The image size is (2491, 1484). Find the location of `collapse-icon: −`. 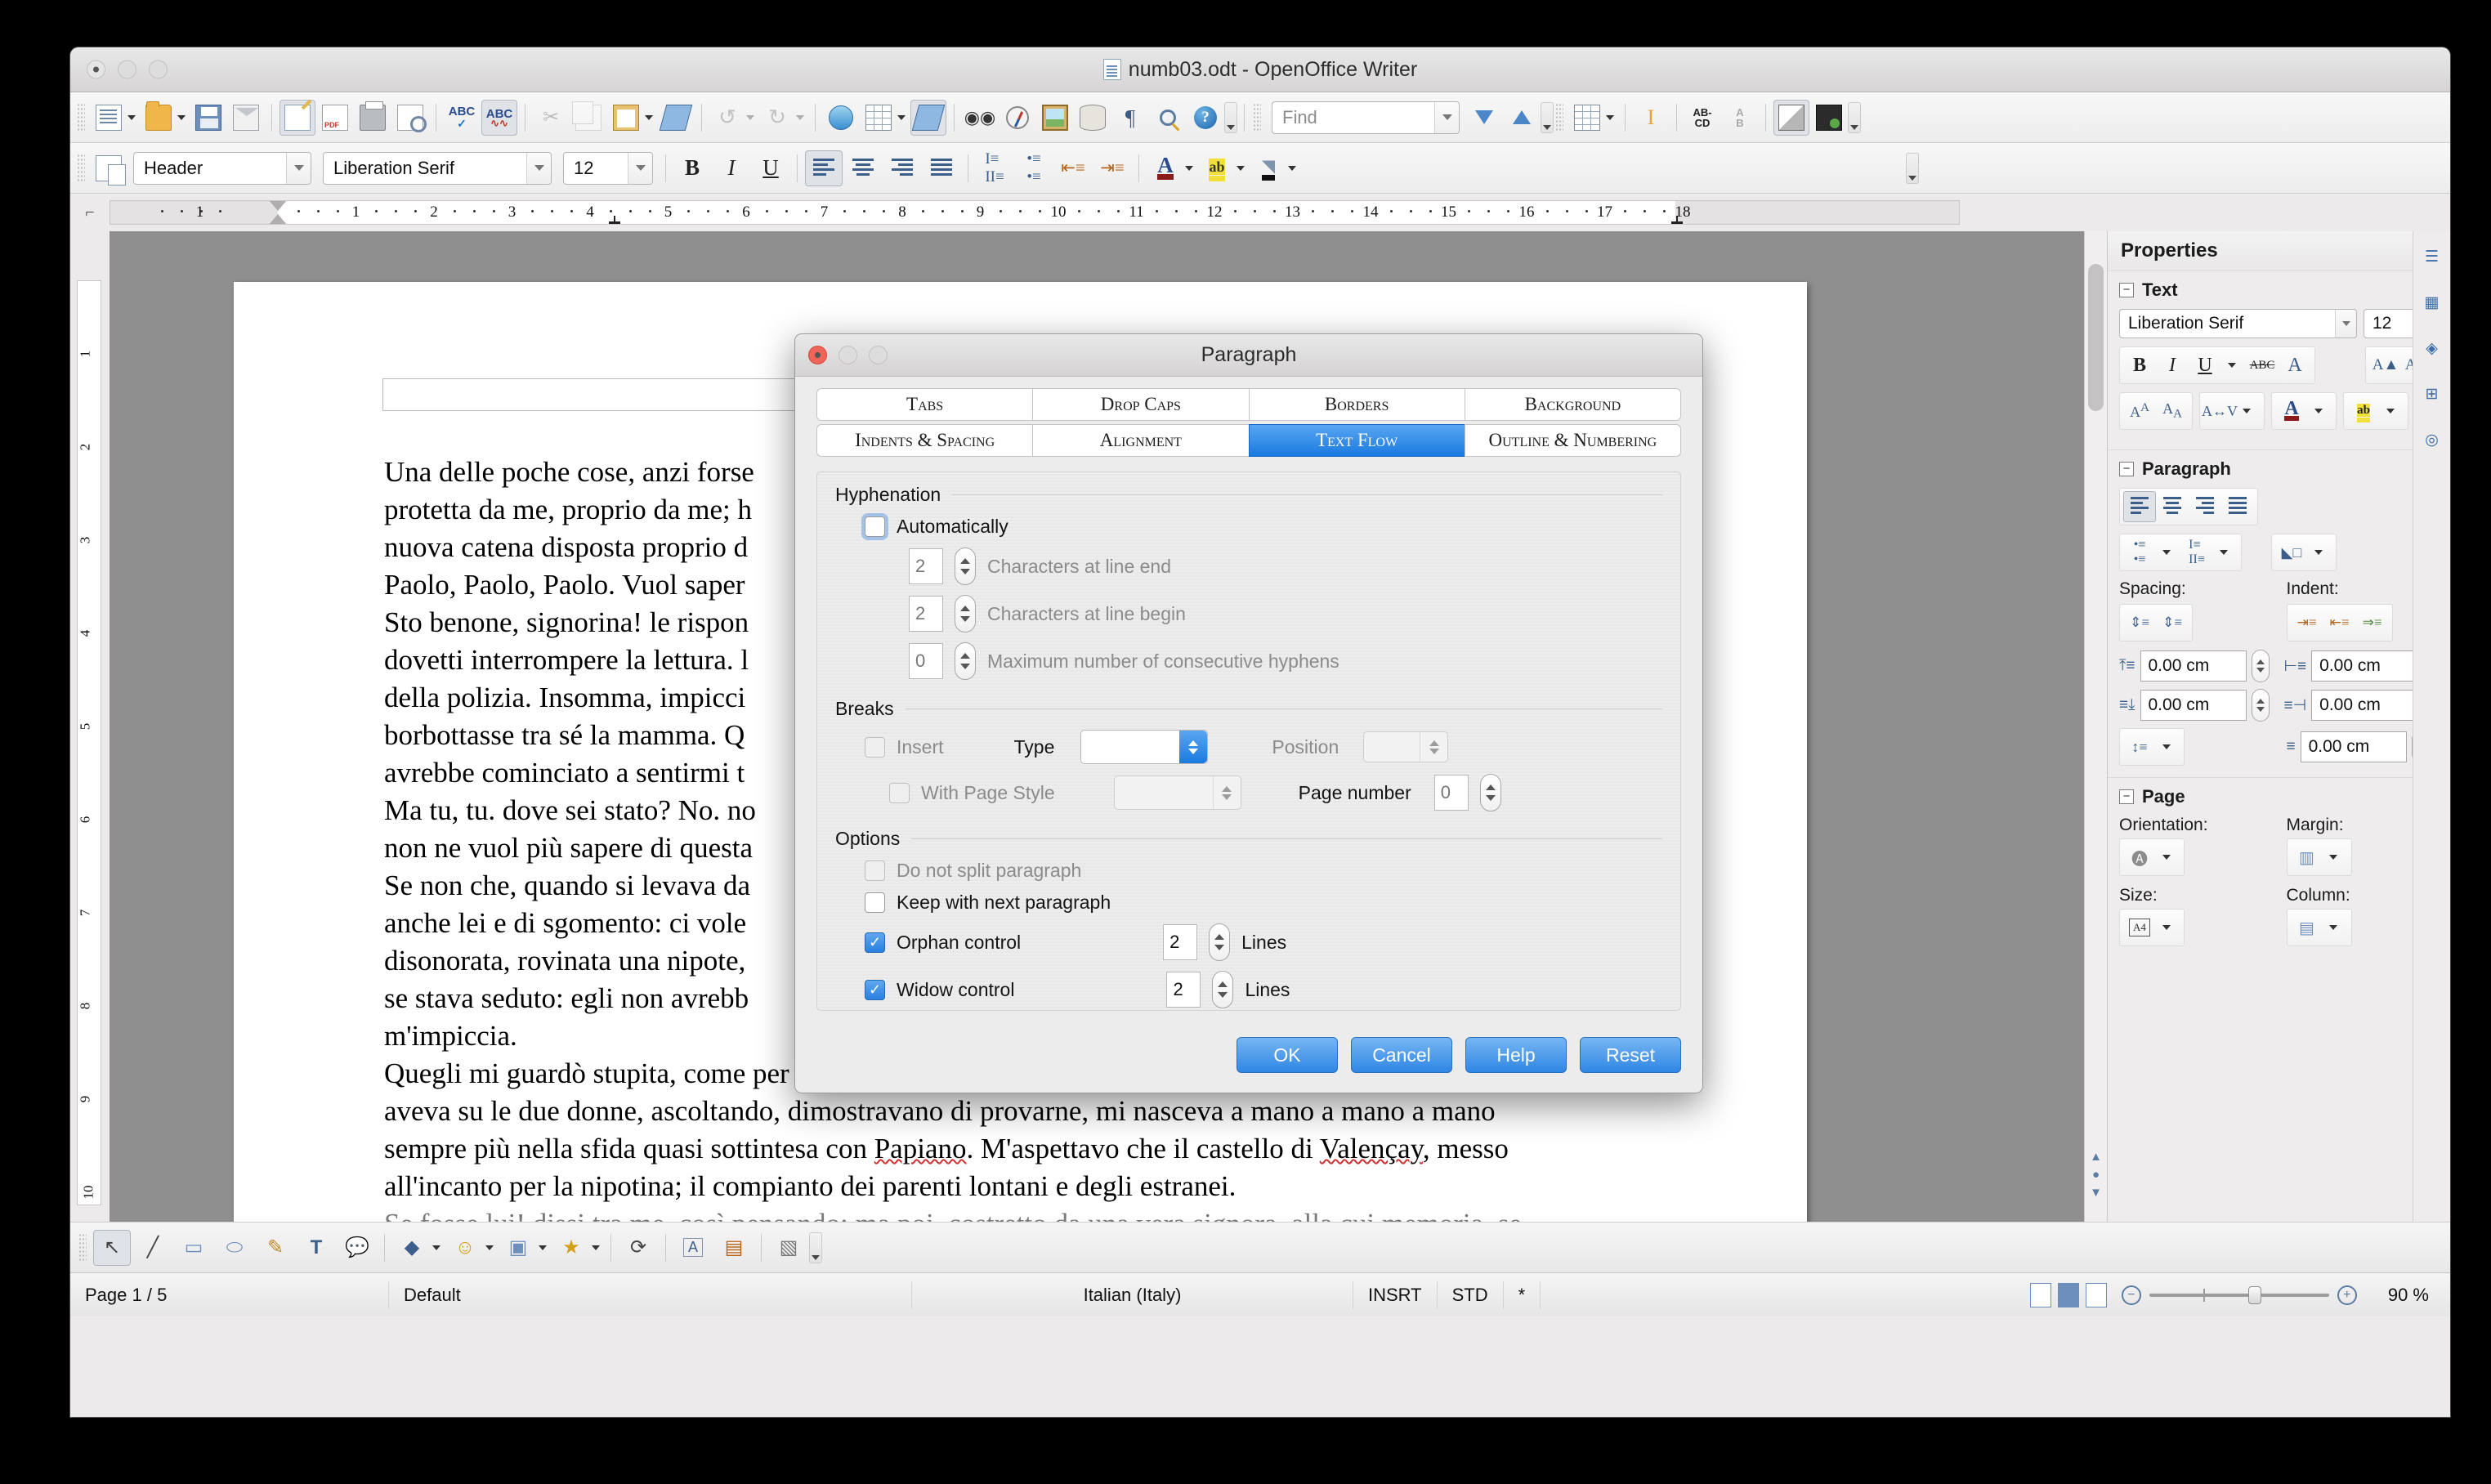

collapse-icon: − is located at coordinates (2126, 796).